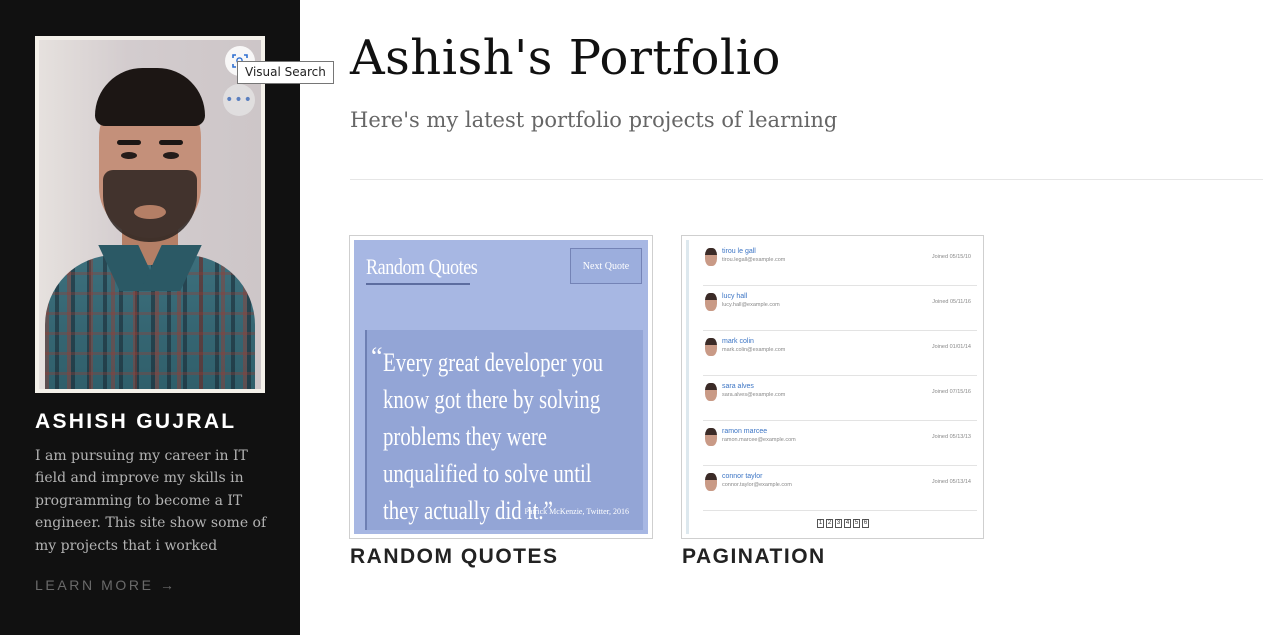 Image resolution: width=1263 pixels, height=635 pixels. Describe the element at coordinates (606, 266) in the screenshot. I see `rq-next-quote-button: Next Quote` at that location.